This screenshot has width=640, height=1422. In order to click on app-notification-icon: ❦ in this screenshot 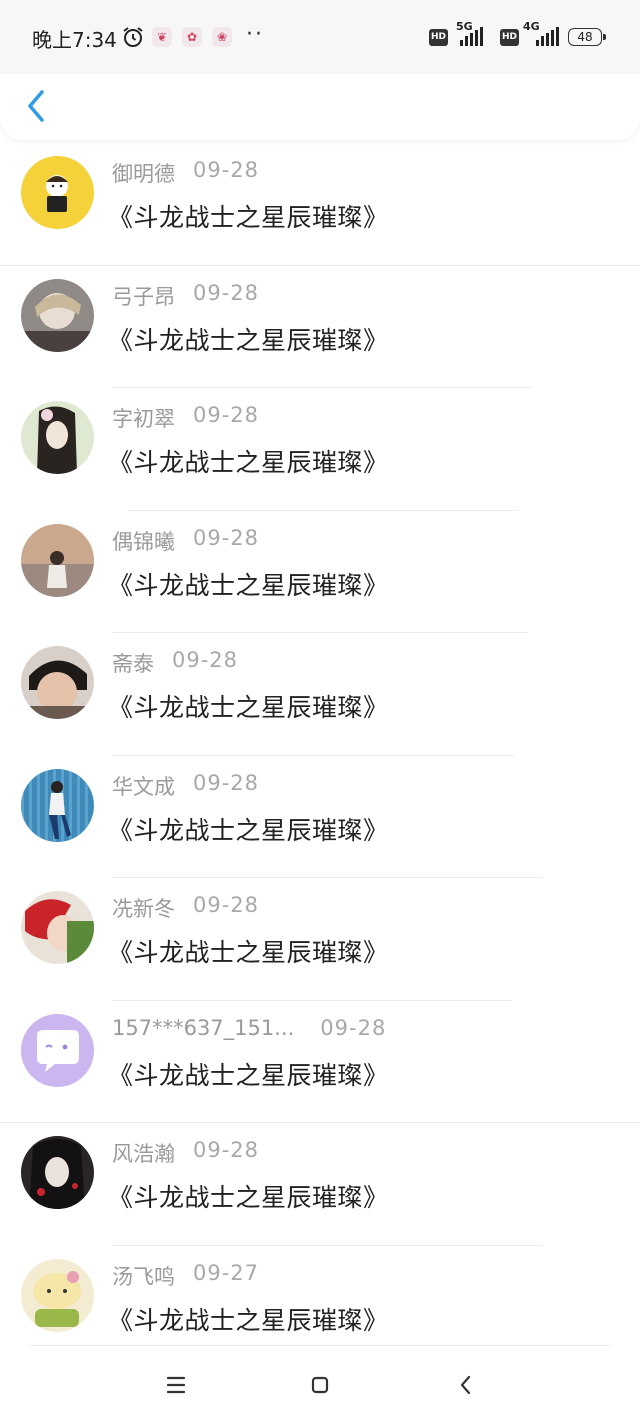, I will do `click(162, 37)`.